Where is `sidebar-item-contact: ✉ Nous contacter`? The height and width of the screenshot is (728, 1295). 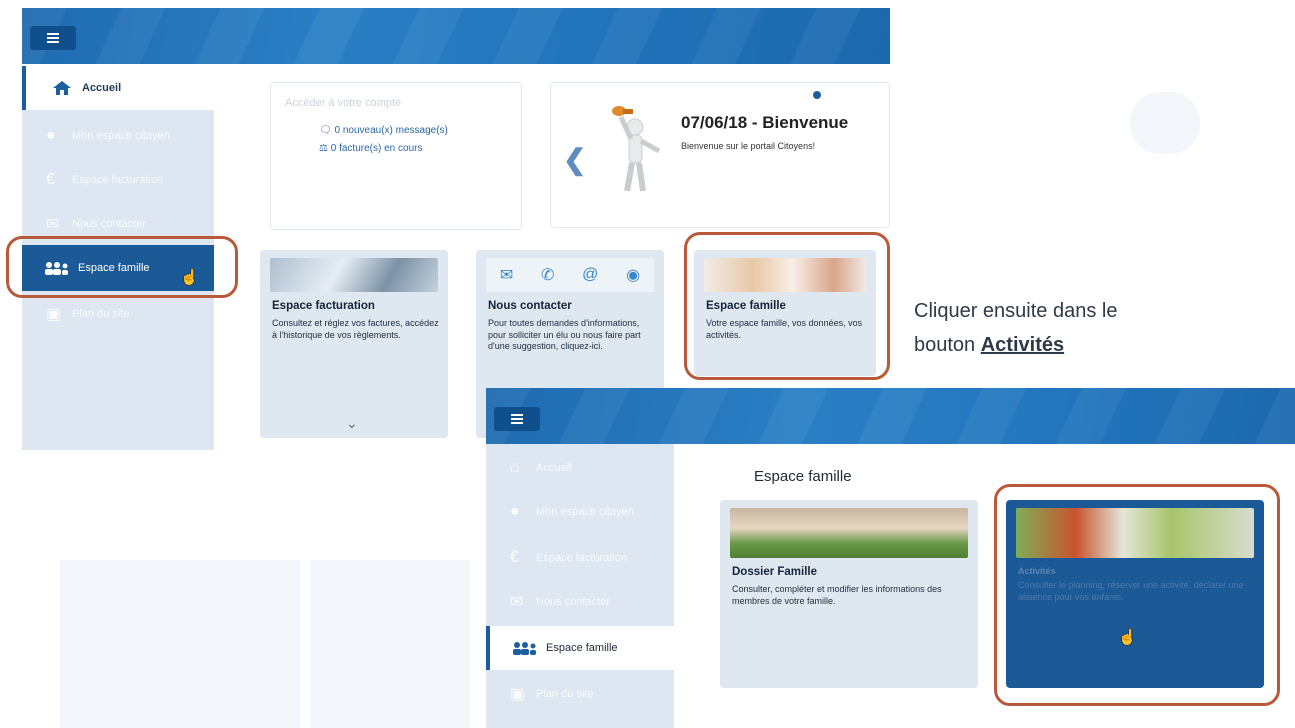
sidebar-item-contact: ✉ Nous contacter is located at coordinates (580, 602).